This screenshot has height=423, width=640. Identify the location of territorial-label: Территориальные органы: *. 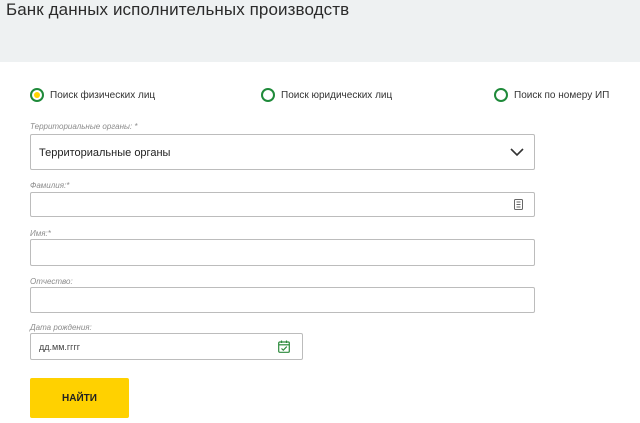
(84, 126).